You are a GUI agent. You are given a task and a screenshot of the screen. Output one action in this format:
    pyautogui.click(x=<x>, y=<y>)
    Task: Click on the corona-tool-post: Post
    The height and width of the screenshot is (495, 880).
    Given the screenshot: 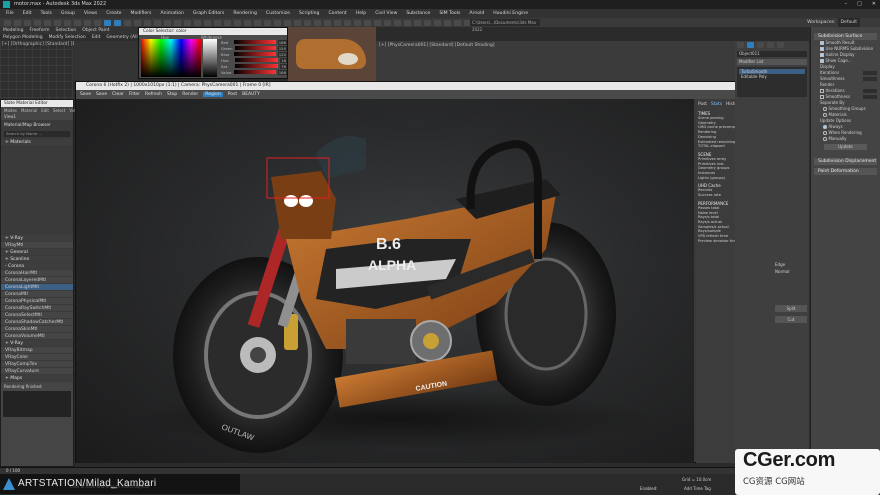 What is the action you would take?
    pyautogui.click(x=232, y=94)
    